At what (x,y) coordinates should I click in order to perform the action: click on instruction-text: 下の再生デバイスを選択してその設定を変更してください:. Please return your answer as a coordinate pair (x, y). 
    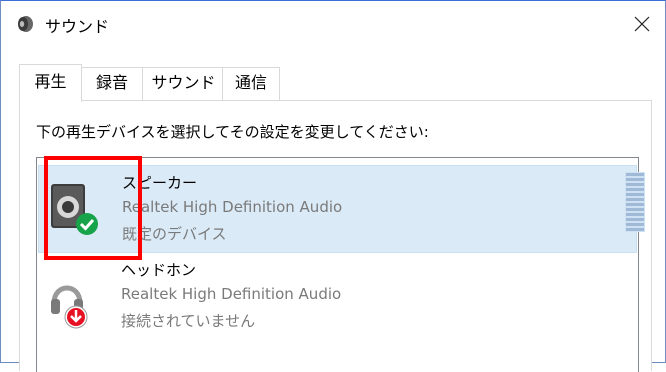
    Looking at the image, I should click on (232, 132).